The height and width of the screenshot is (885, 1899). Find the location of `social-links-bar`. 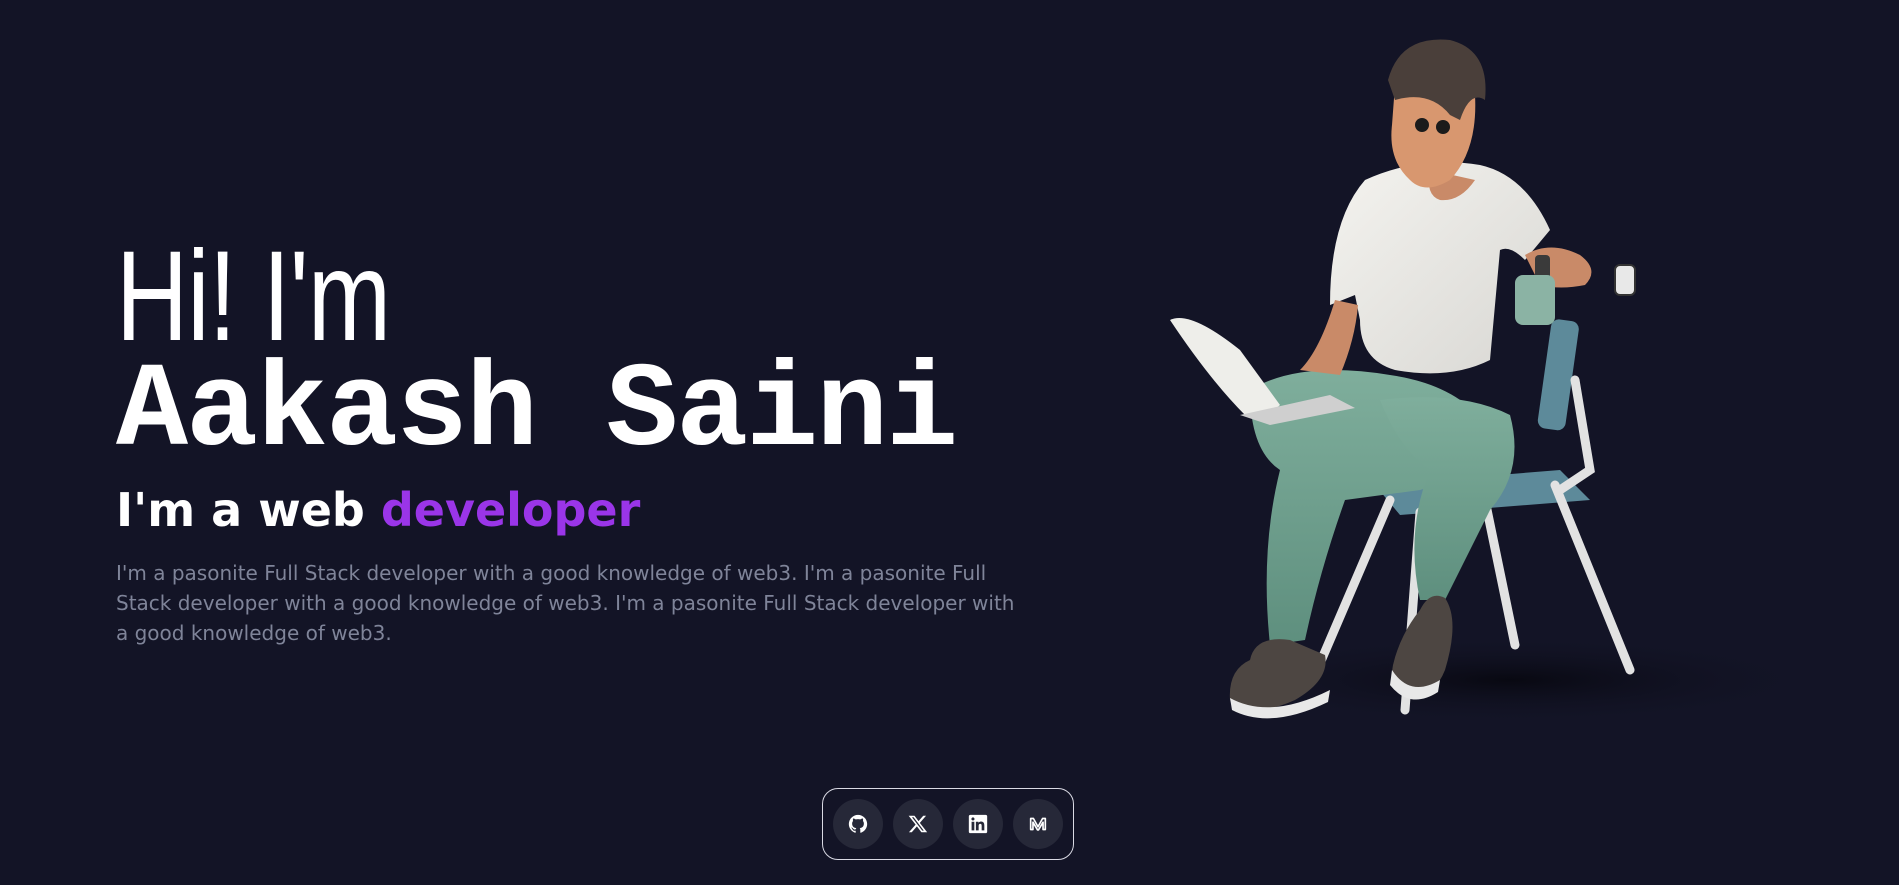

social-links-bar is located at coordinates (948, 824).